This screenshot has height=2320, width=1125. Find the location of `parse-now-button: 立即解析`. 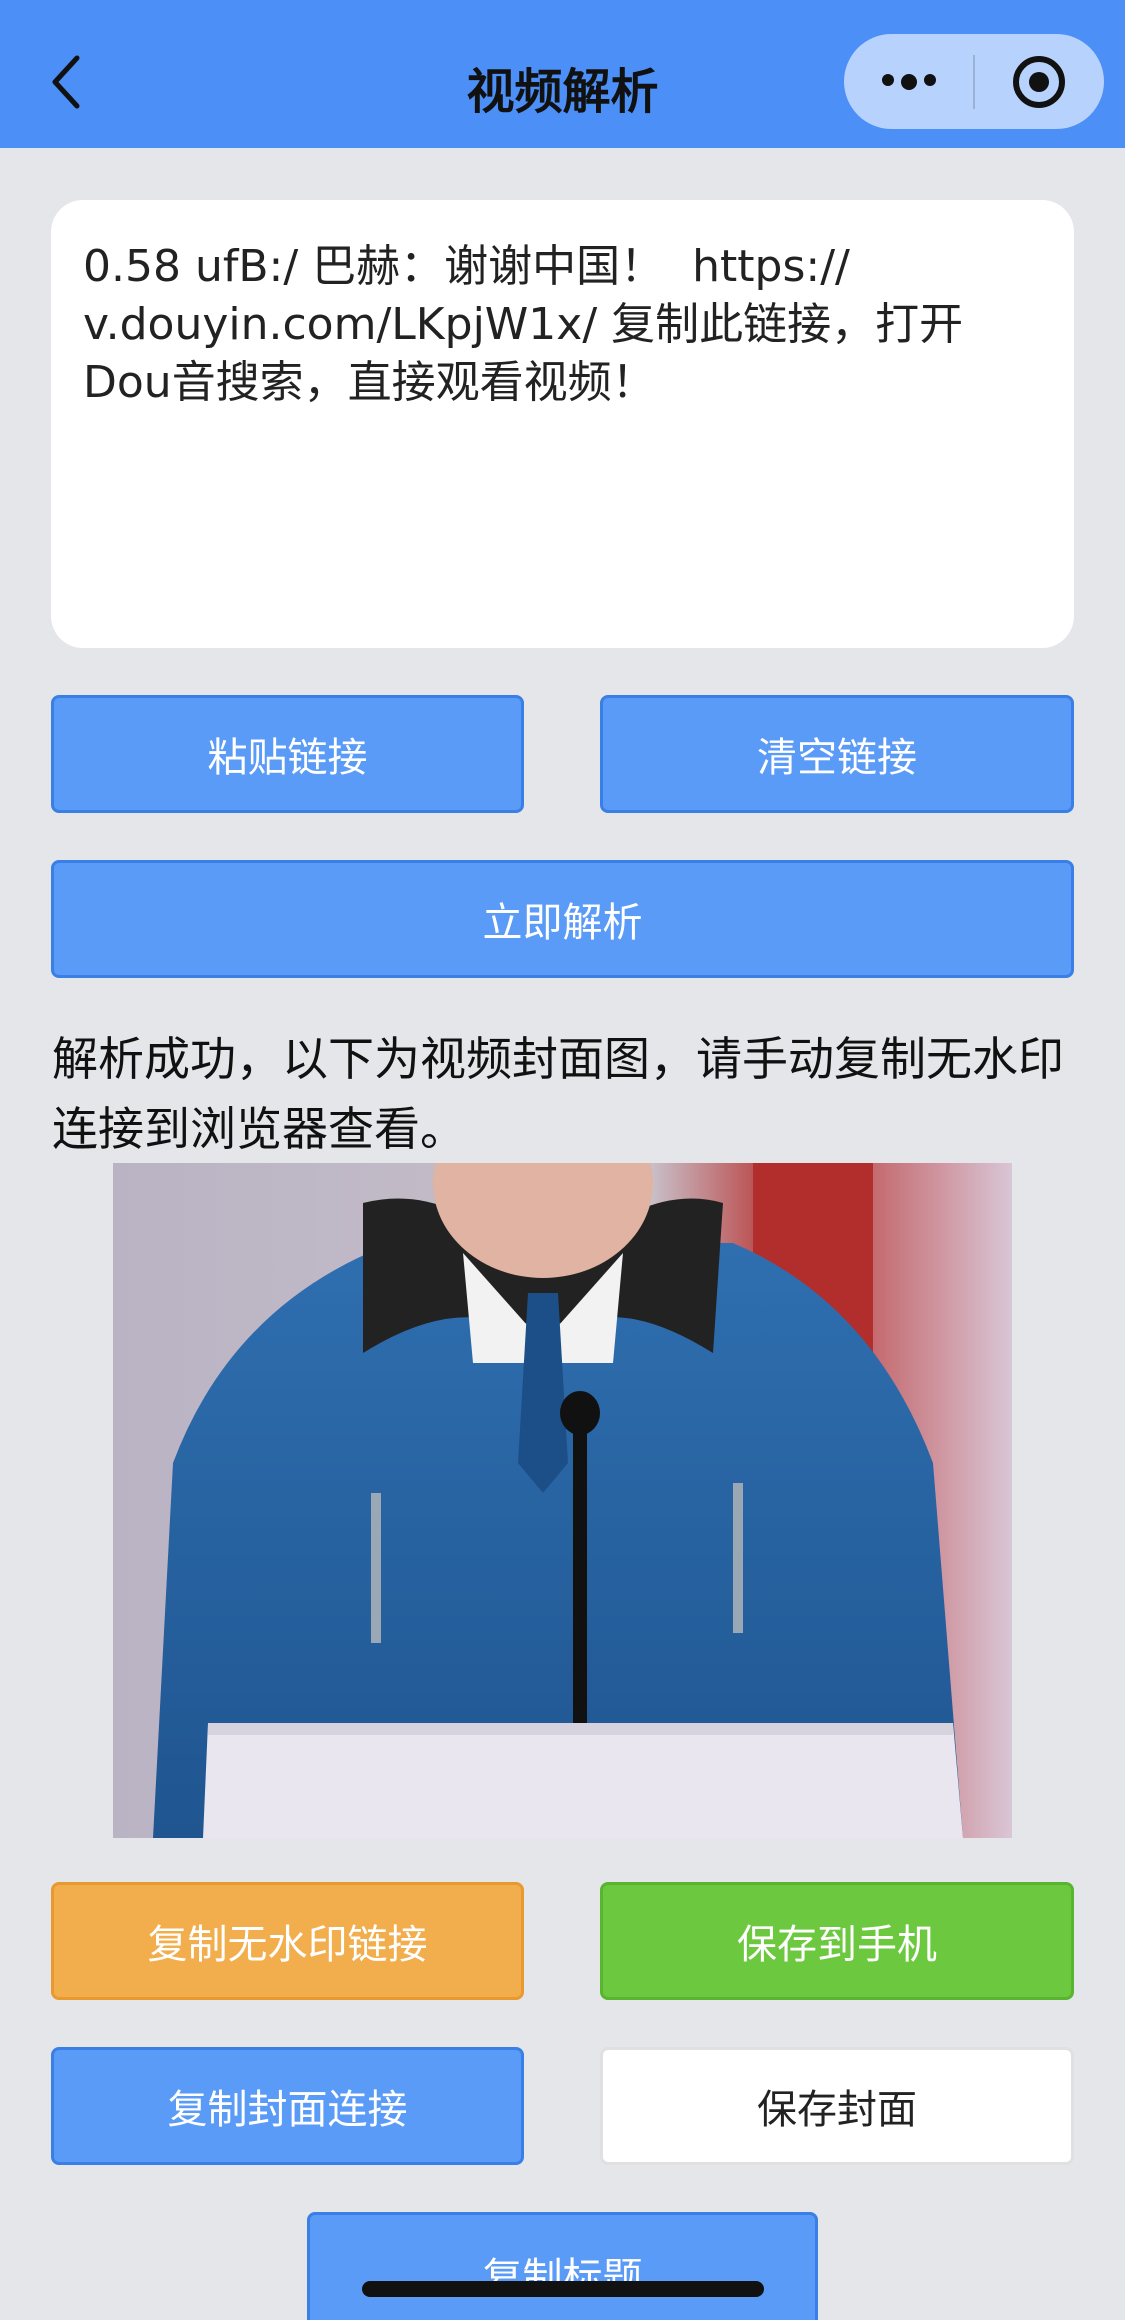

parse-now-button: 立即解析 is located at coordinates (562, 919).